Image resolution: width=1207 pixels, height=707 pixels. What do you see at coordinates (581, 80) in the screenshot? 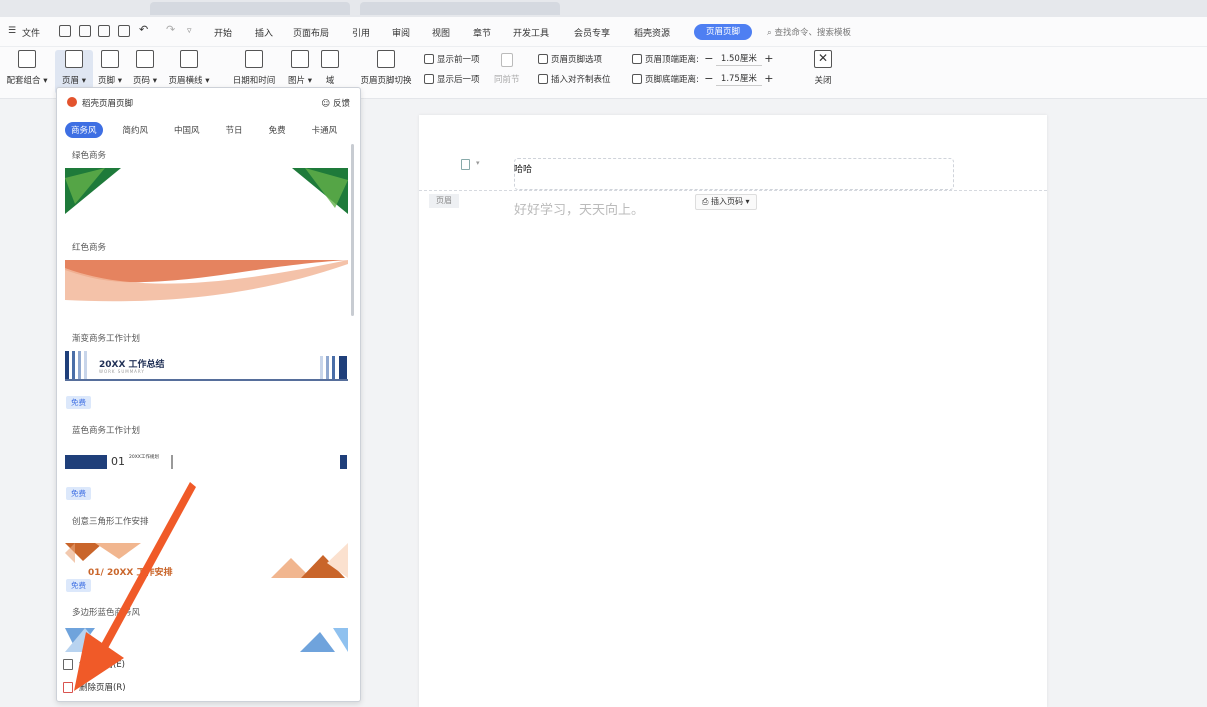
I see `insert-align-tab-label: 插入对齐制表位` at bounding box center [581, 80].